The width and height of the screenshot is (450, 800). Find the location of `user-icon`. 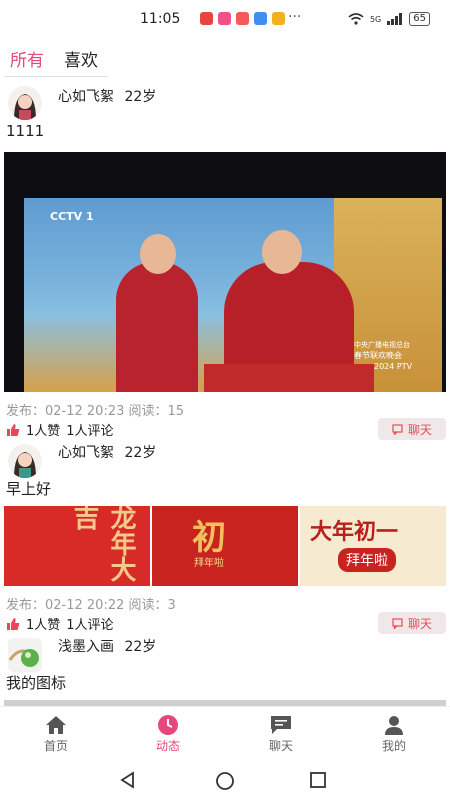

user-icon is located at coordinates (394, 725).